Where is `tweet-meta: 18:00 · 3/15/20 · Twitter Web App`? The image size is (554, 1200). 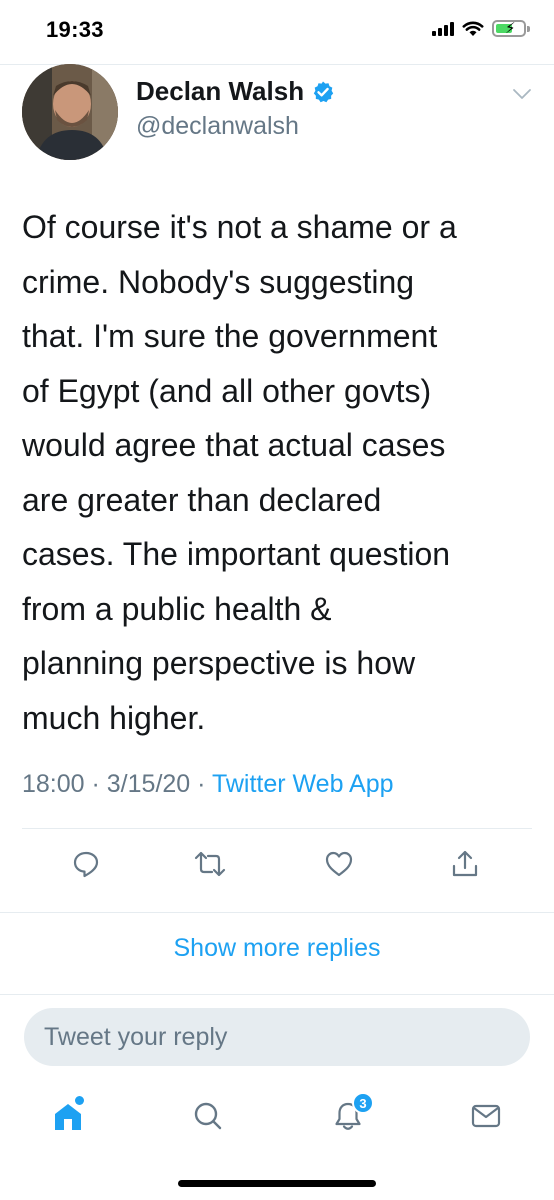
tweet-meta: 18:00 · 3/15/20 · Twitter Web App is located at coordinates (208, 784).